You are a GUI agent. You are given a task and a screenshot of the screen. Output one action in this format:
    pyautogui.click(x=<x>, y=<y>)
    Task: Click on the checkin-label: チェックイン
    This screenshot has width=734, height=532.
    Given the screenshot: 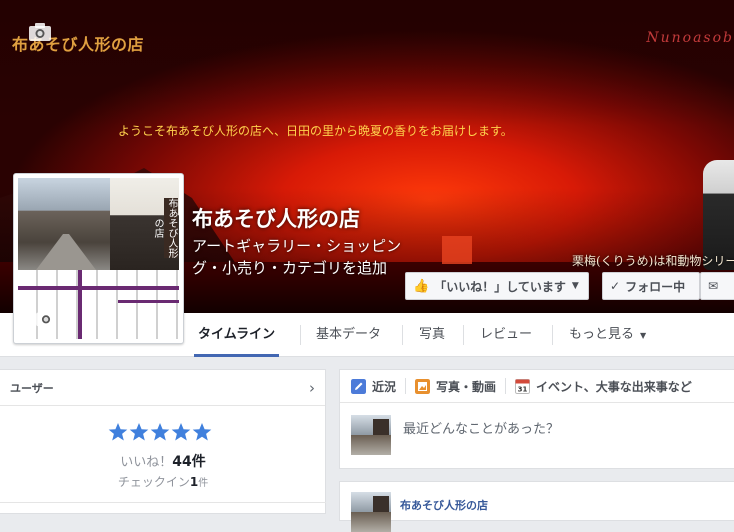 What is the action you would take?
    pyautogui.click(x=153, y=482)
    